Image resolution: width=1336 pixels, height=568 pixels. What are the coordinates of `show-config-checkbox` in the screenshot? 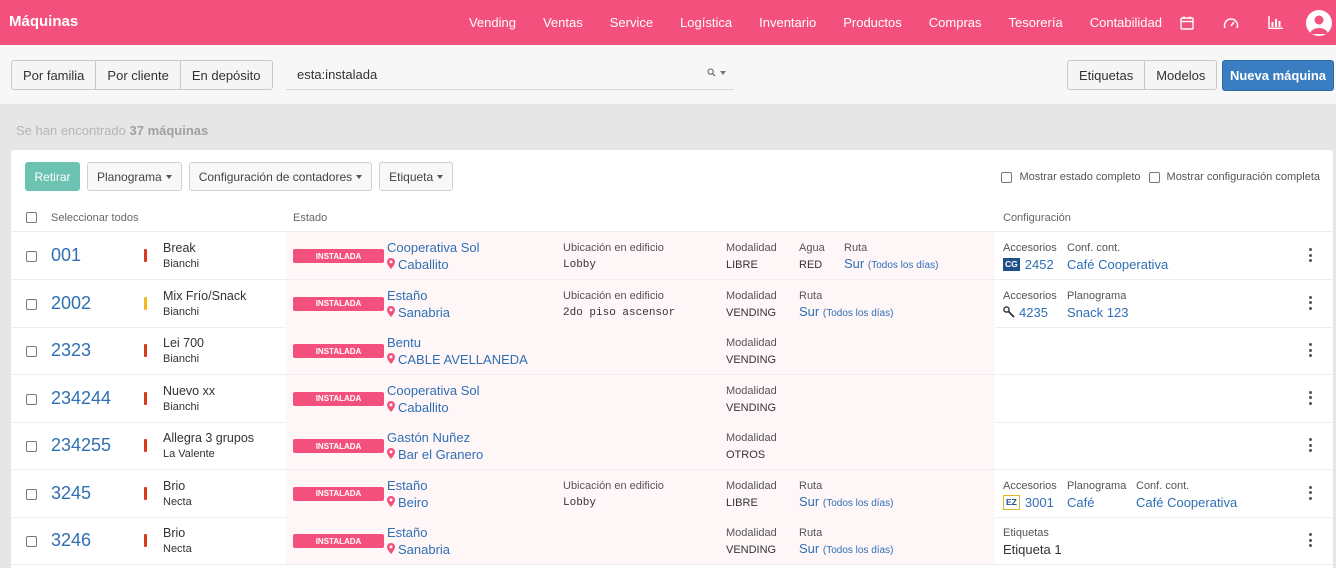 It's located at (1154, 177).